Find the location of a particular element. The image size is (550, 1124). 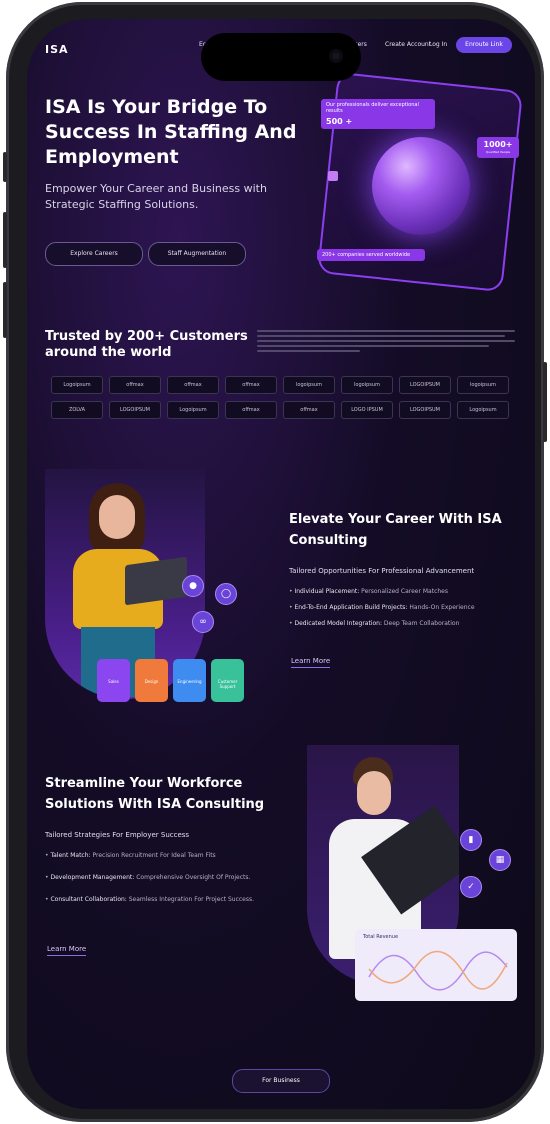

client-logo: LOGO IPSUM is located at coordinates (367, 410).